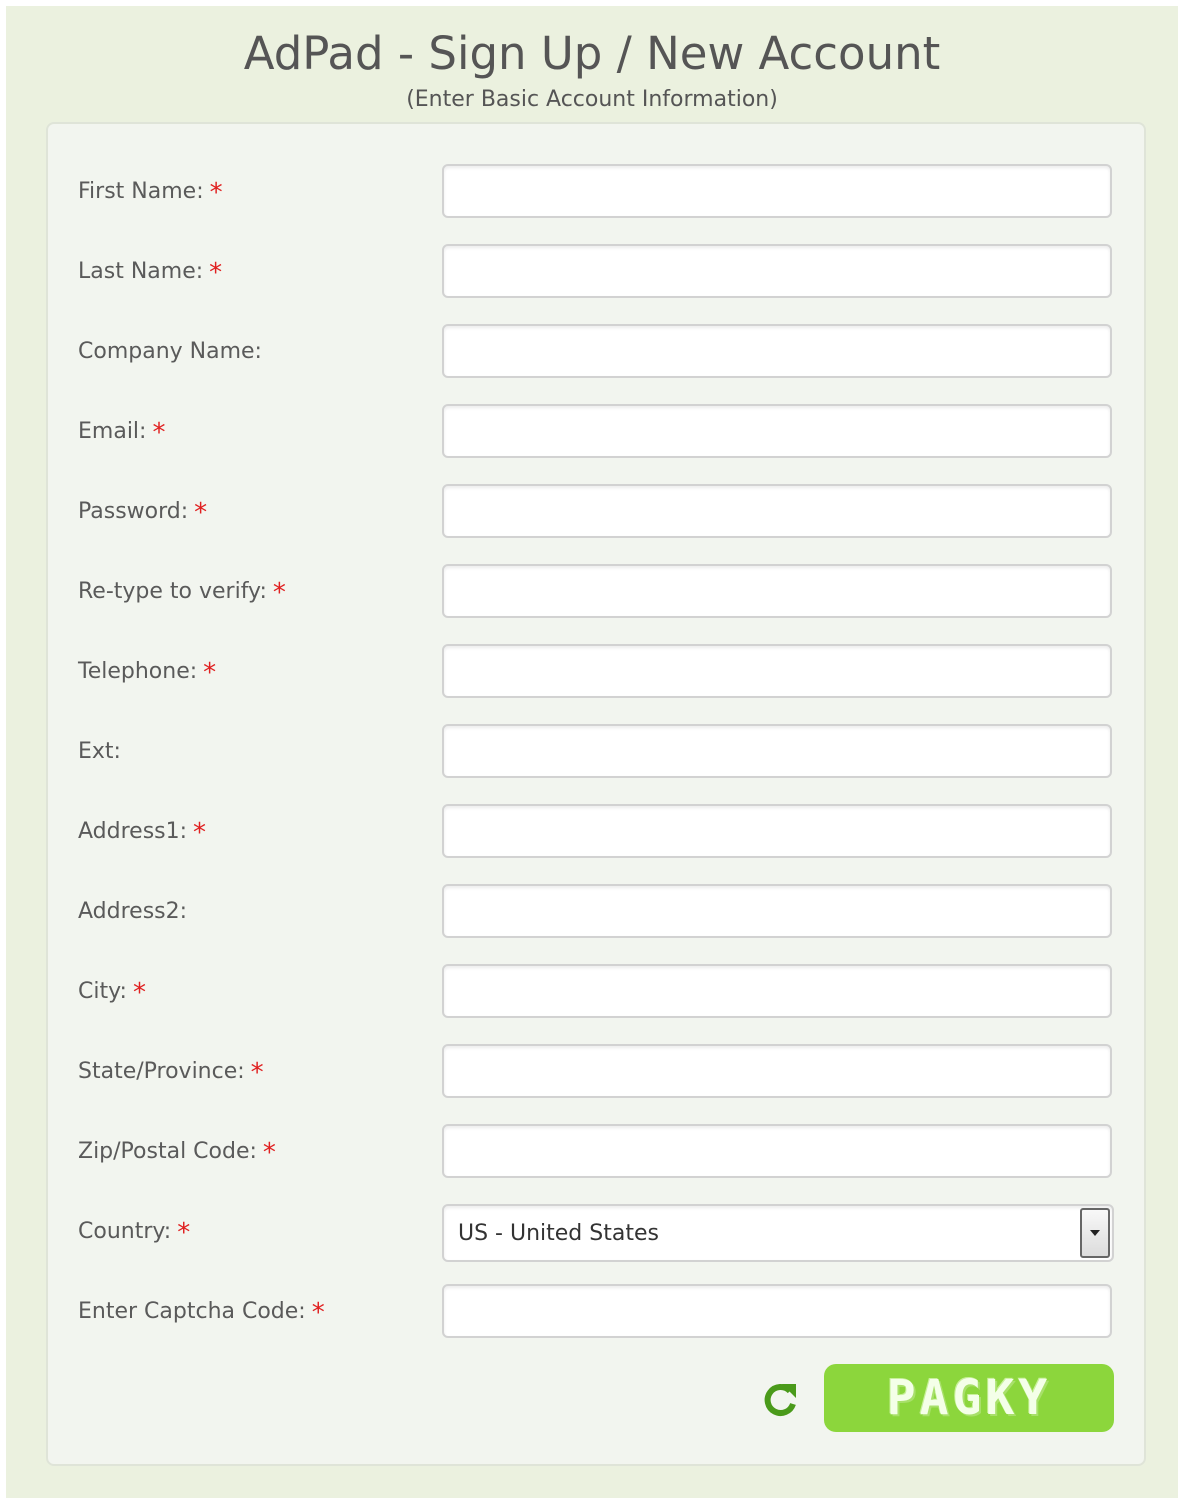 The width and height of the screenshot is (1184, 1502). I want to click on state-province-input, so click(777, 1071).